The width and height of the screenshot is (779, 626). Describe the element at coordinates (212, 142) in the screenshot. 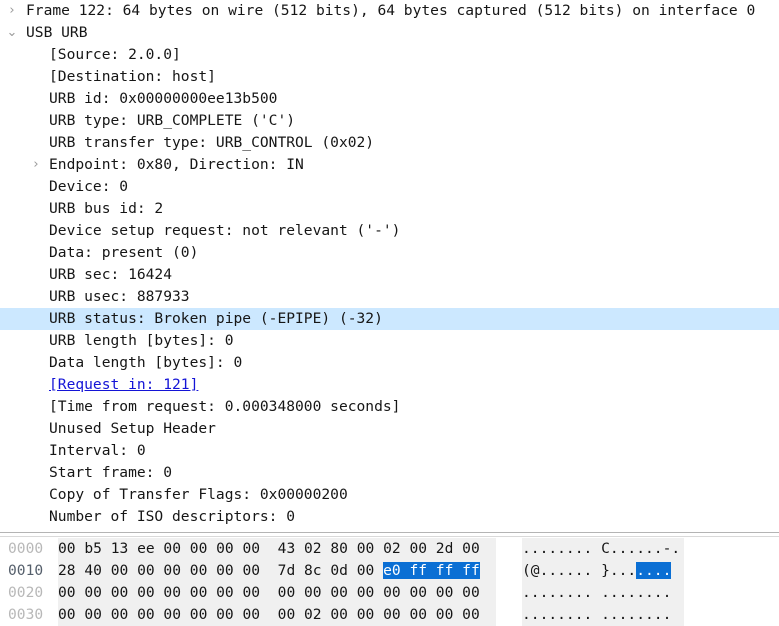

I see `tree-row-label: URB transfer type: URB_CONTROL (0x02)` at that location.